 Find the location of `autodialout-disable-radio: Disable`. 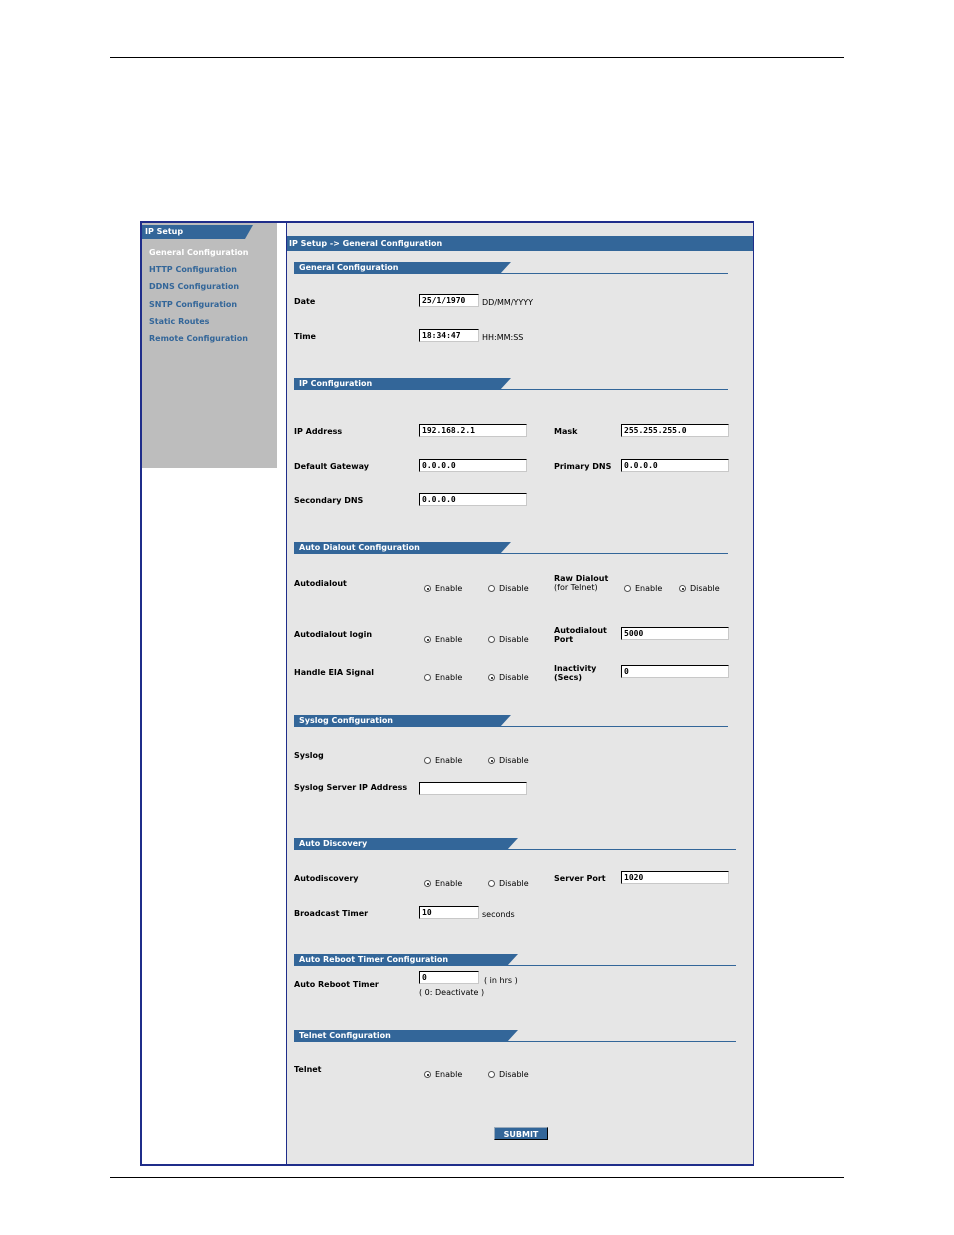

autodialout-disable-radio: Disable is located at coordinates (508, 585).